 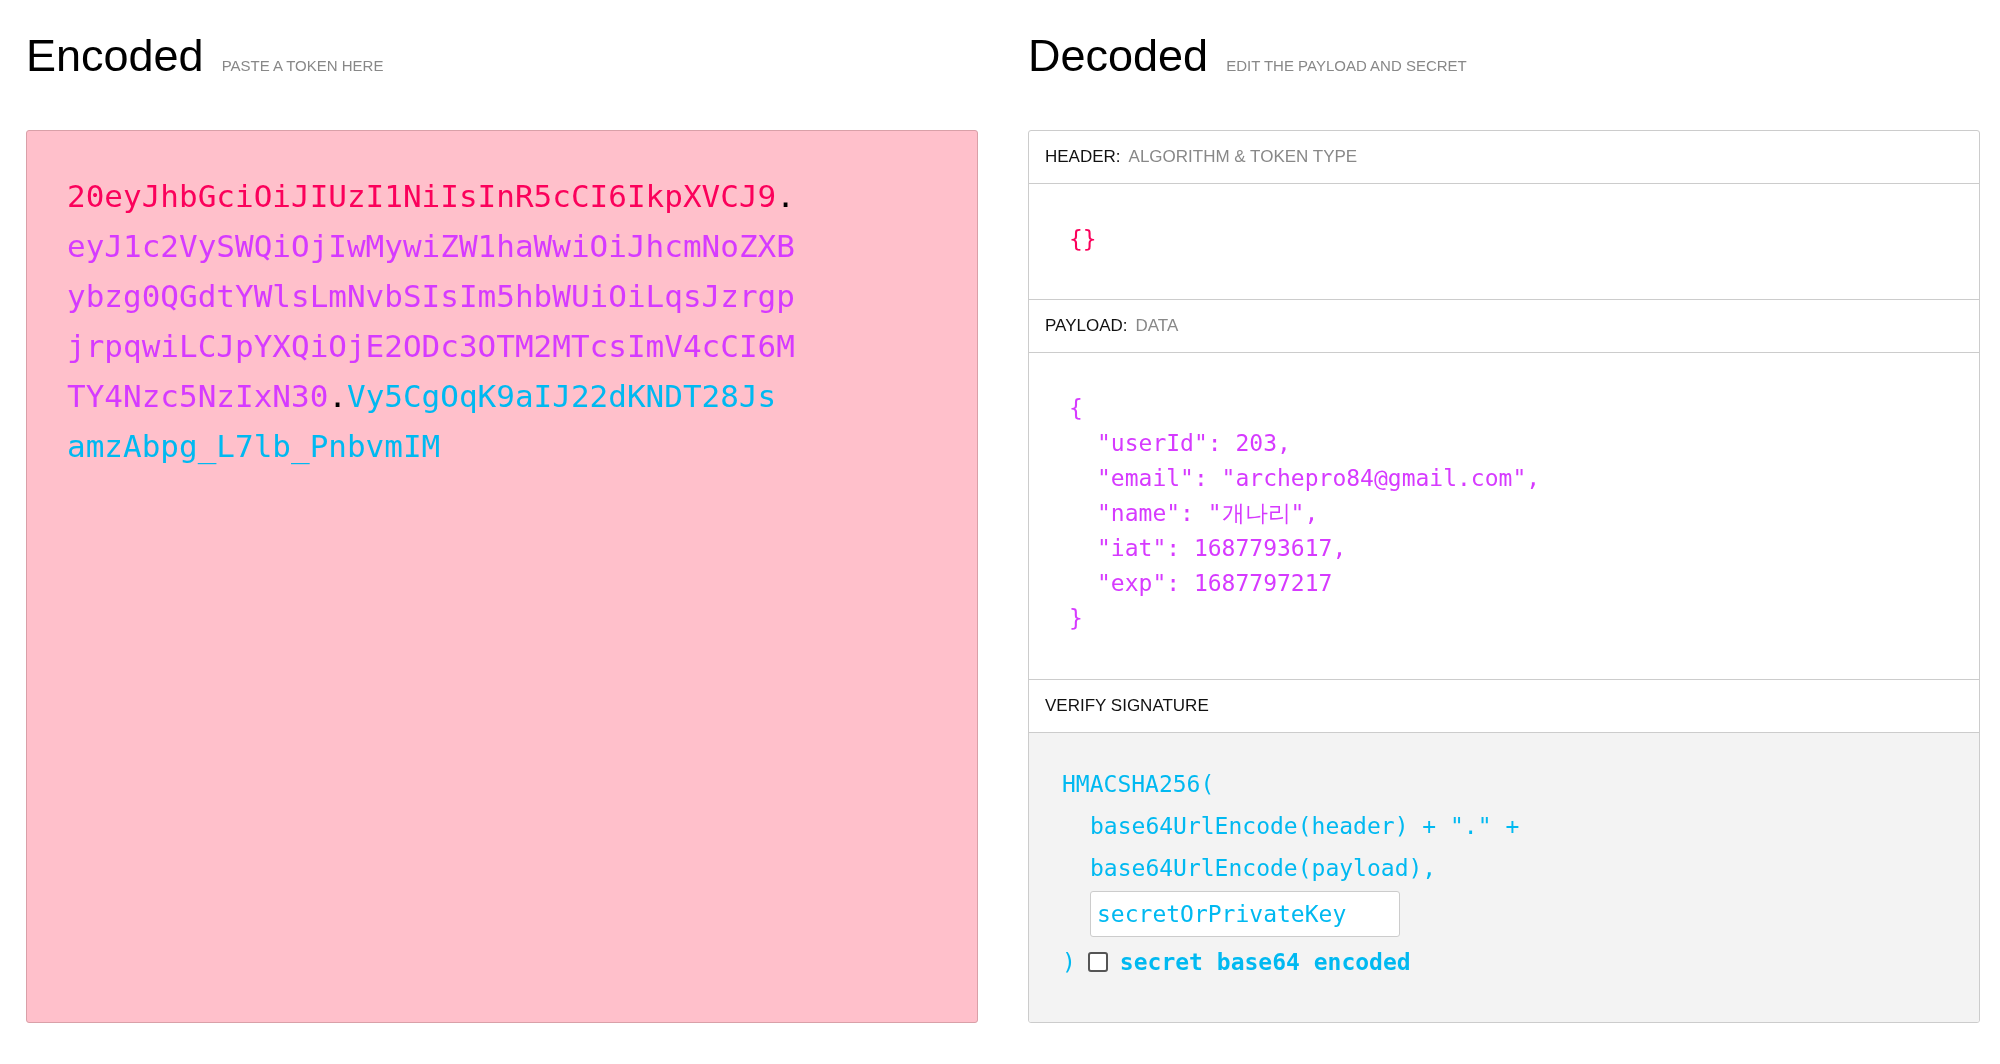 What do you see at coordinates (1097, 962) in the screenshot?
I see `checkbox` at bounding box center [1097, 962].